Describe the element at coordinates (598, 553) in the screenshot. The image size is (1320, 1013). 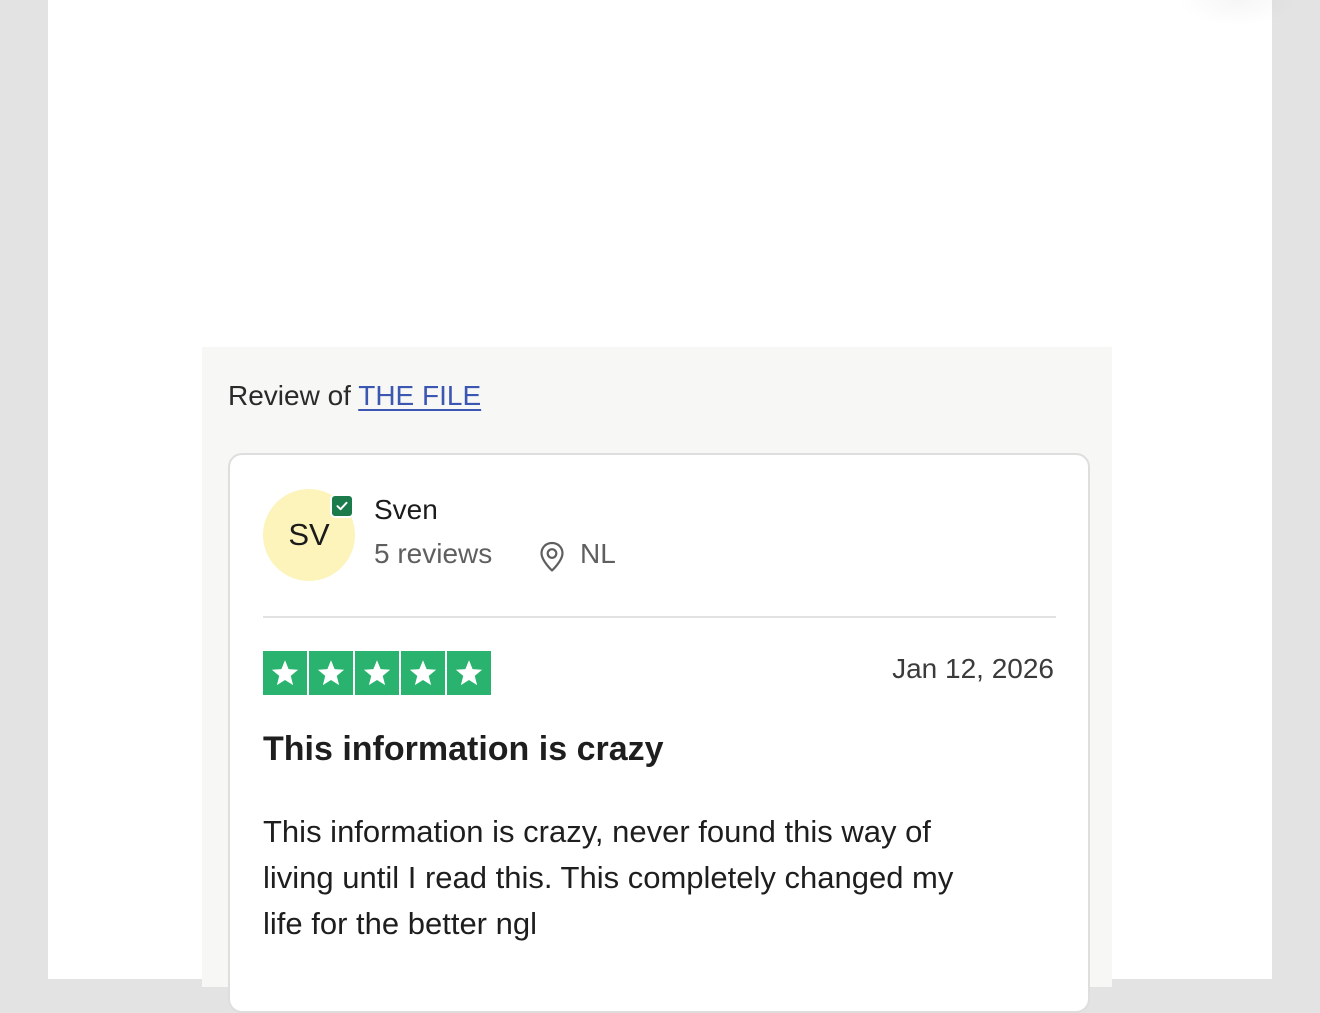
I see `reviewer-country: NL` at that location.